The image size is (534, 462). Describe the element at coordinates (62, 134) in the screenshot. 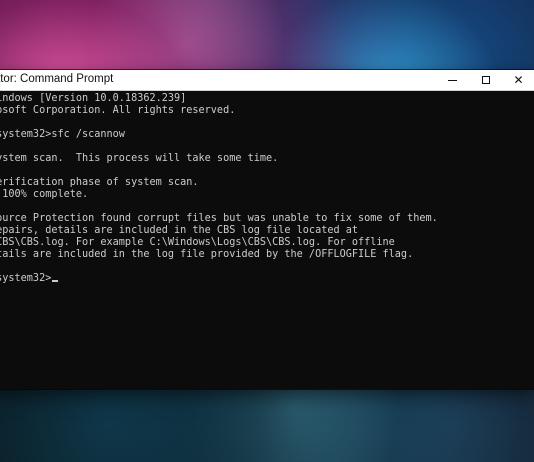

I see `console-line-command: \system32>sfc /scannow` at that location.